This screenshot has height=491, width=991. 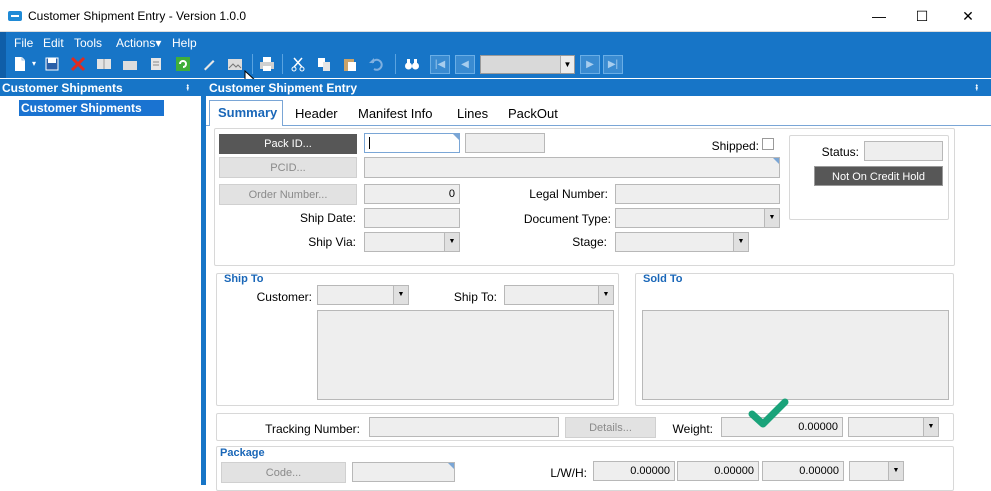 What do you see at coordinates (53, 43) in the screenshot?
I see `menu-edit: Edit` at bounding box center [53, 43].